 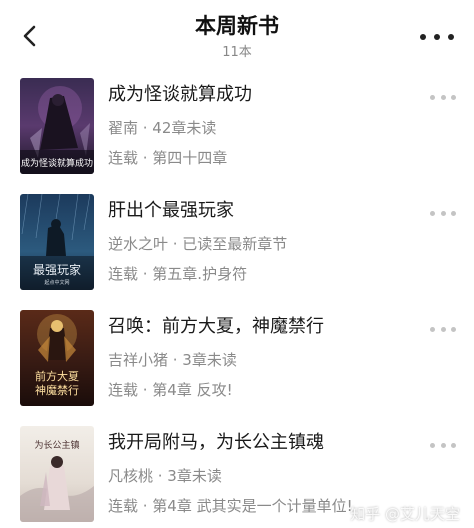 What do you see at coordinates (237, 26) in the screenshot?
I see `page-title: 本周新书` at bounding box center [237, 26].